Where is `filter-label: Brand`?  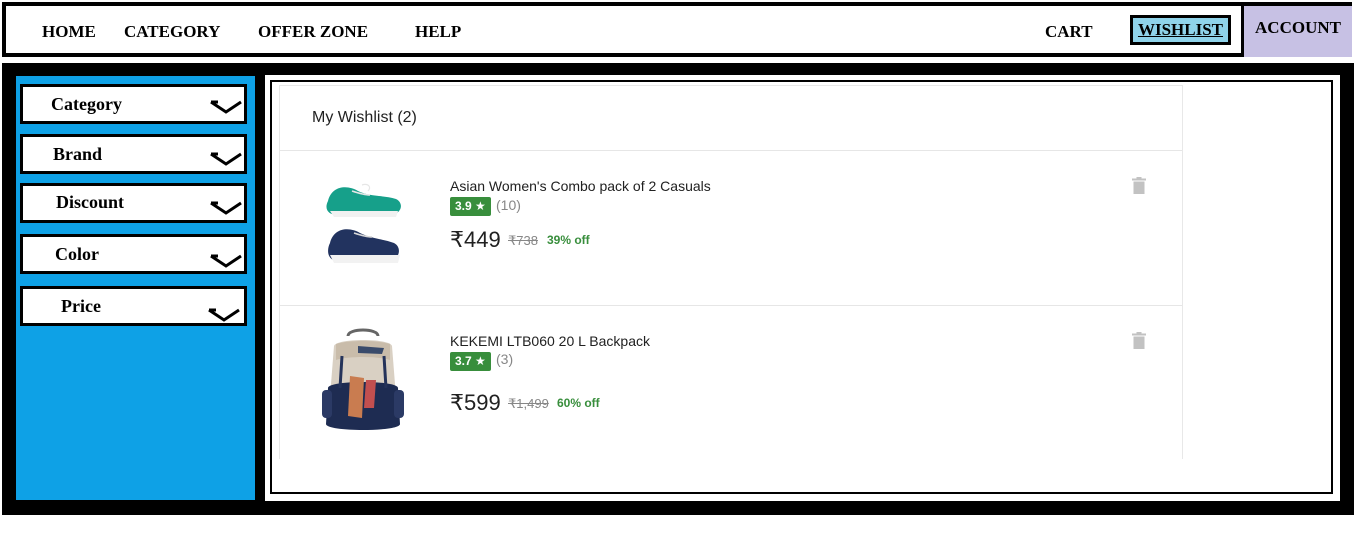
filter-label: Brand is located at coordinates (78, 154).